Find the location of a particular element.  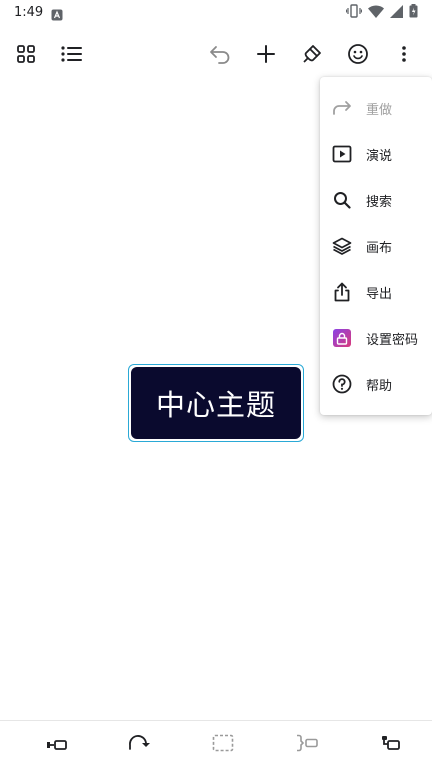

grid-view-icon is located at coordinates (26, 54).